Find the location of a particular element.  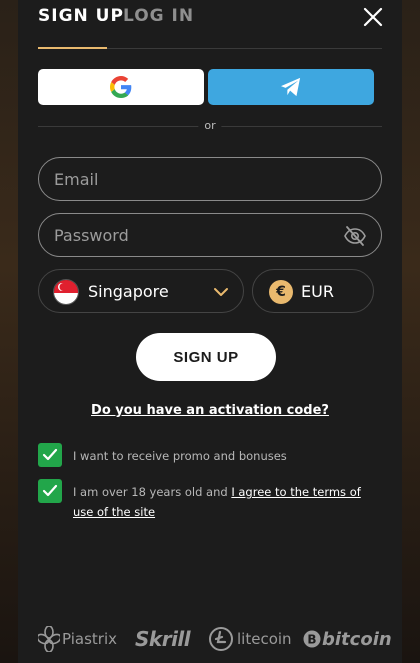

google-login-button is located at coordinates (121, 87).